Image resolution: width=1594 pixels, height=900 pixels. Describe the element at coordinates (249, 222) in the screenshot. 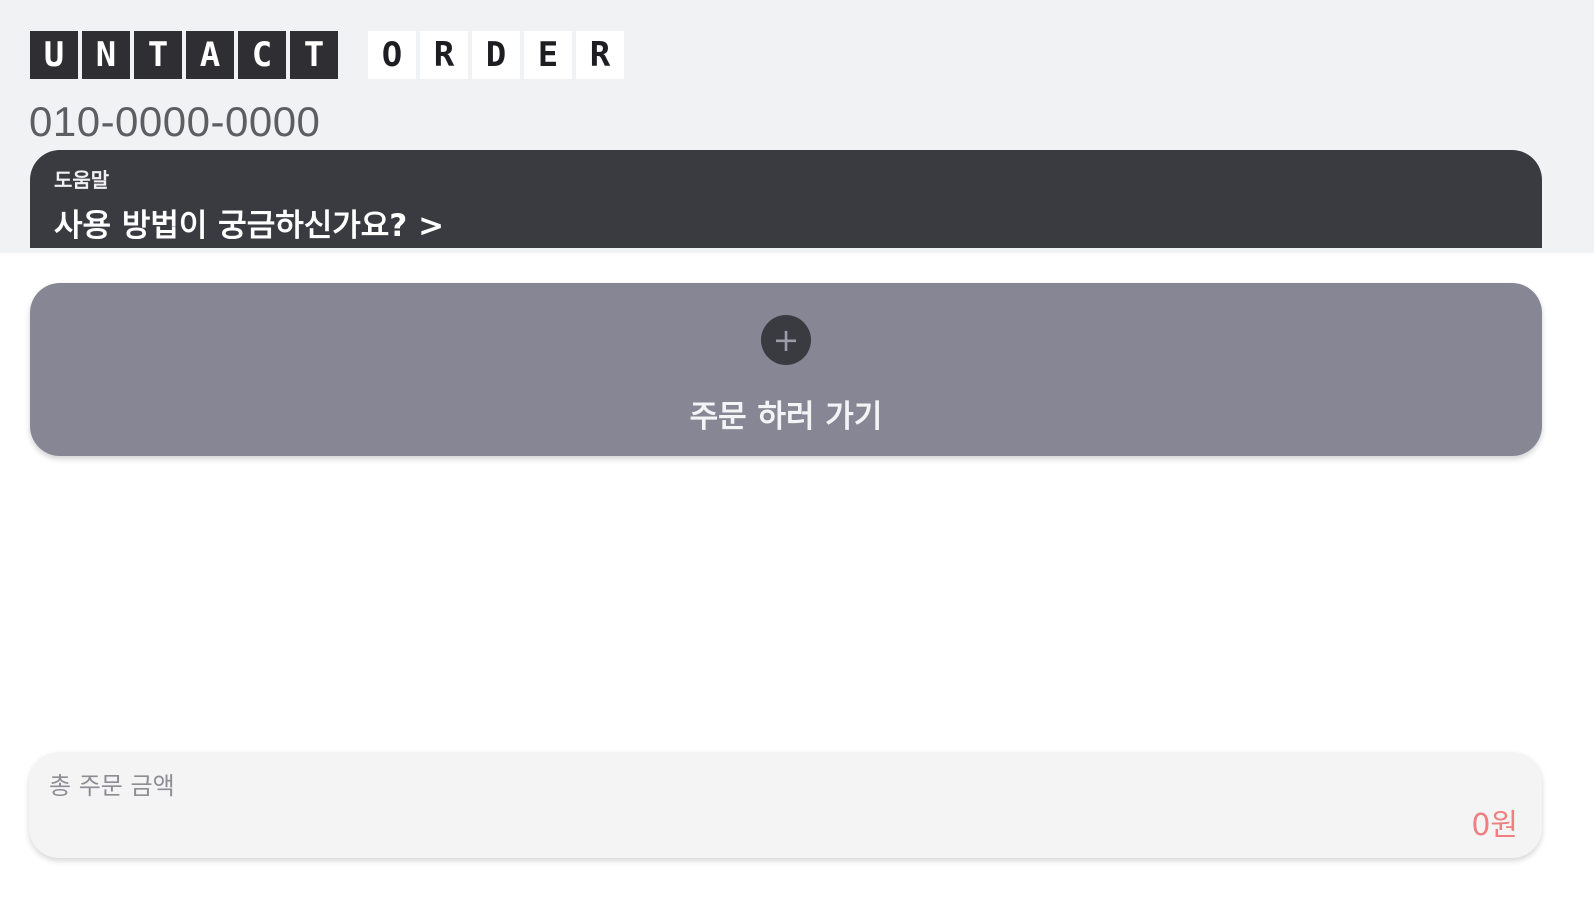

I see `help-link-text: 사용 방법이 궁금하신가요? >` at that location.